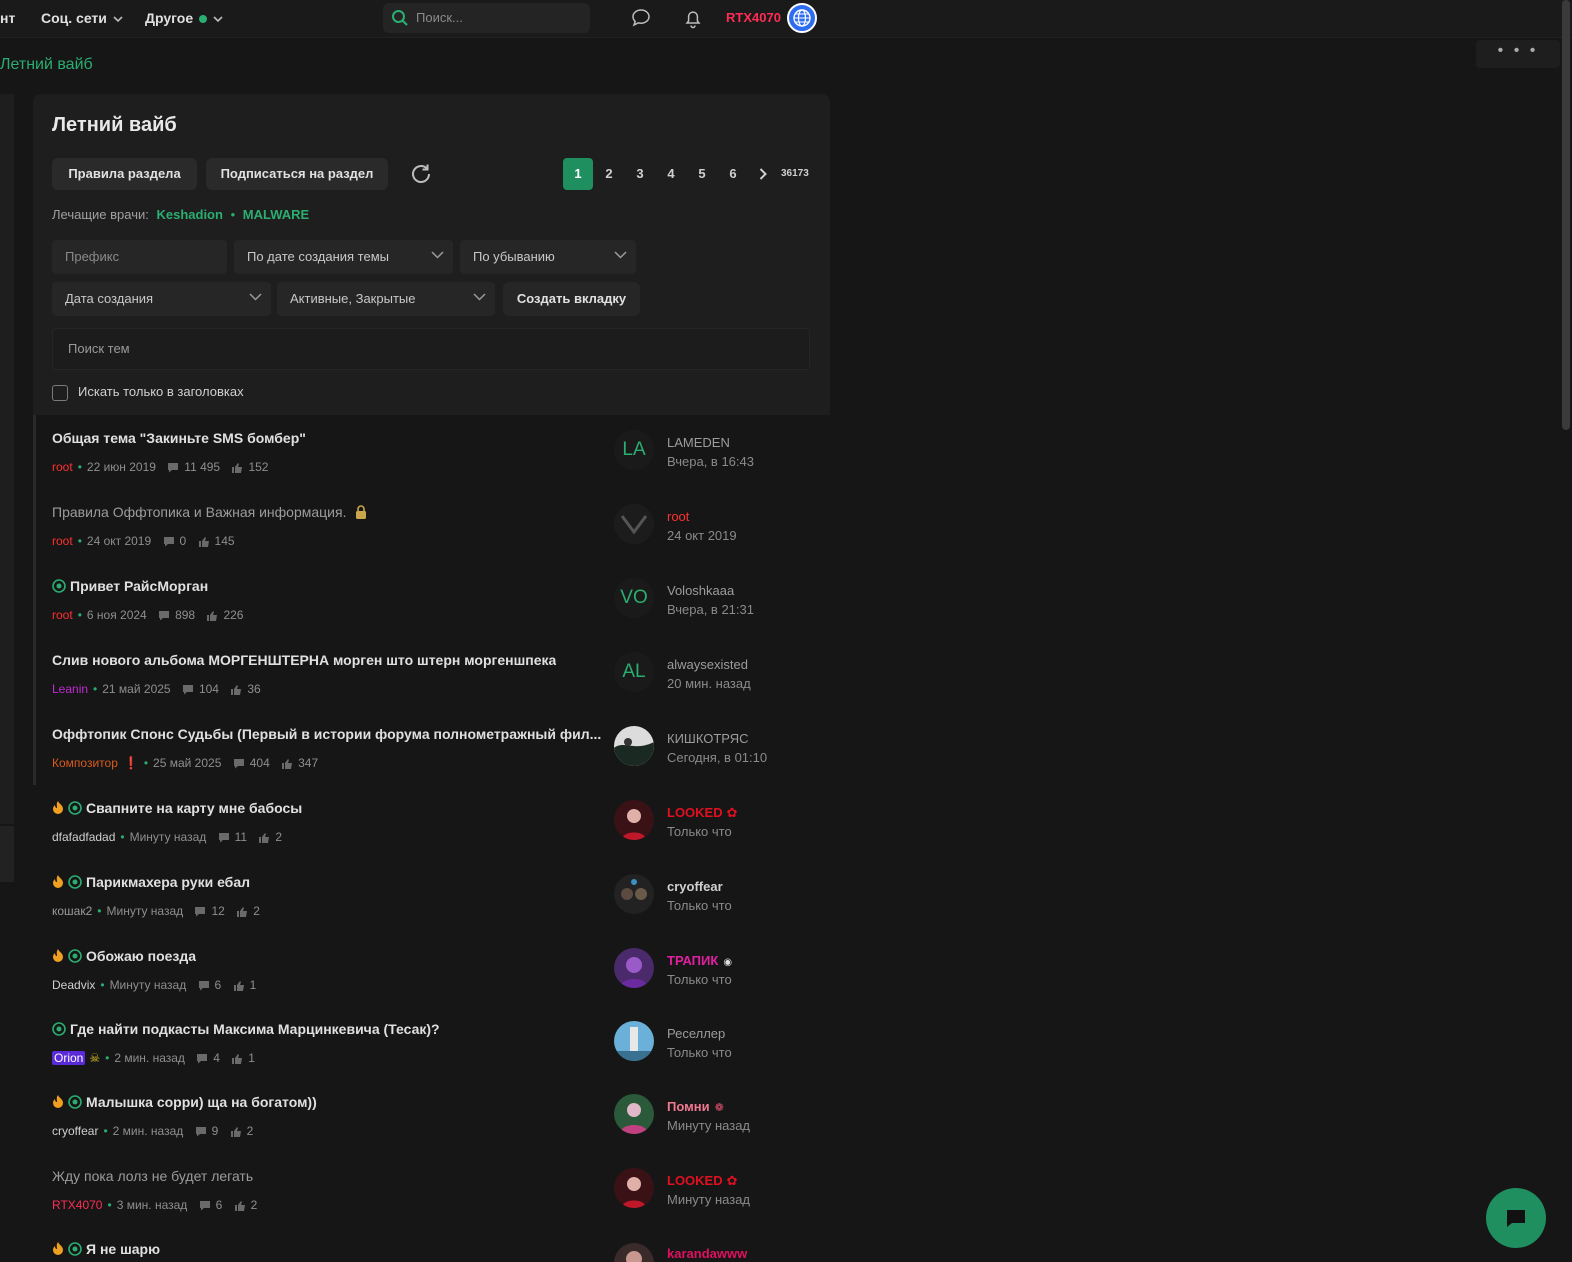 The image size is (1572, 1262). Describe the element at coordinates (641, 18) in the screenshot. I see `messages-icon` at that location.